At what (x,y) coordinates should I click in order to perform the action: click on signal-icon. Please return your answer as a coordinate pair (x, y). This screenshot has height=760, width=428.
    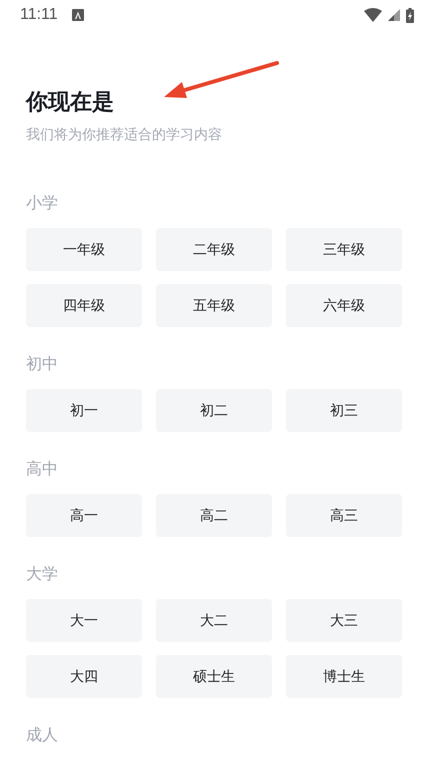
    Looking at the image, I should click on (394, 15).